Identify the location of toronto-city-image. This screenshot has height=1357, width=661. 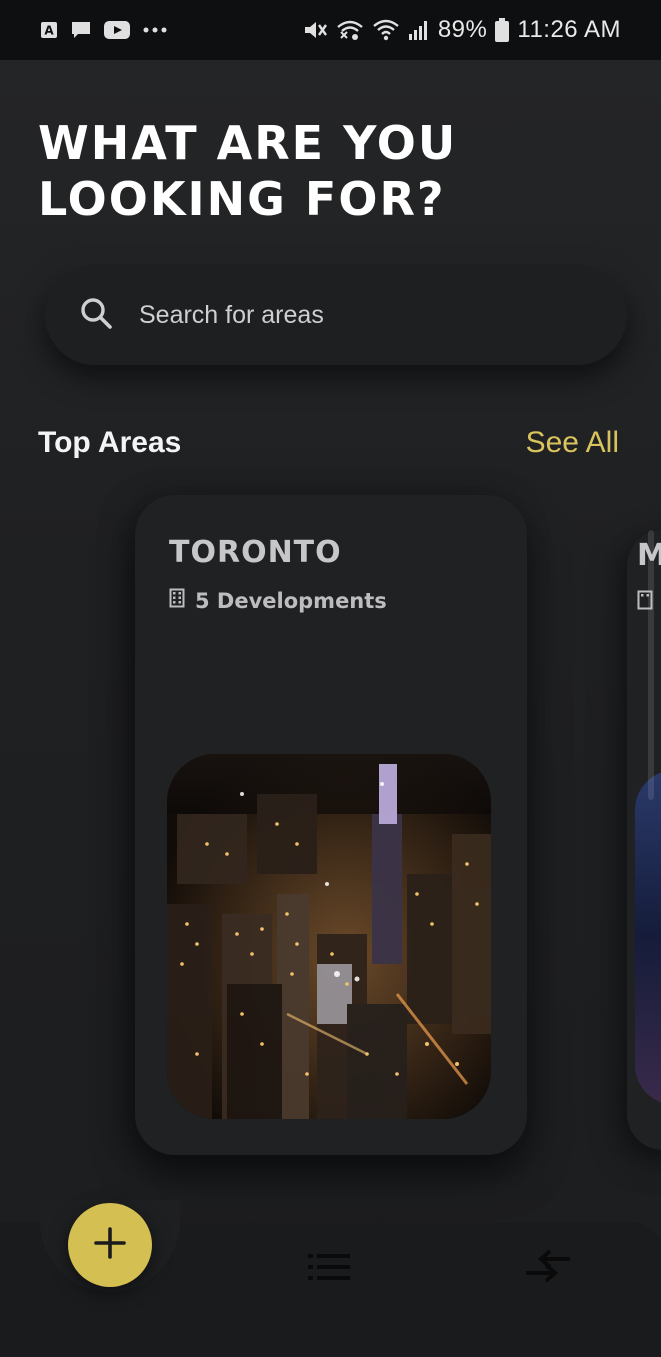
(329, 936).